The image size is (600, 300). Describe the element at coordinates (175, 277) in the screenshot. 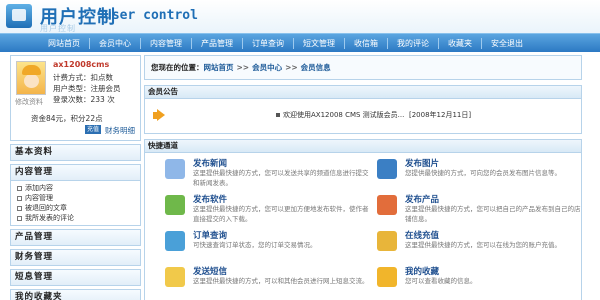

I see `envelope-icon` at that location.